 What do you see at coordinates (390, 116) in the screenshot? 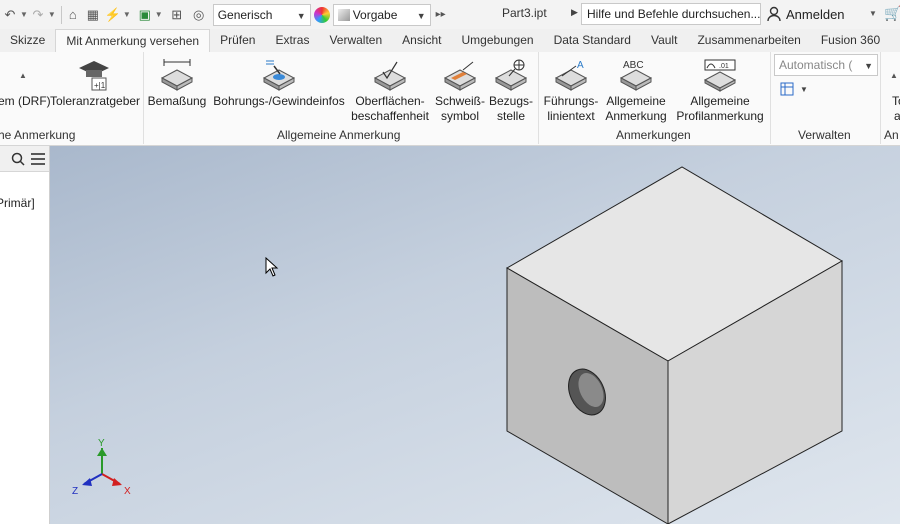
I see `oberflaeche-label-2: beschaffenheit` at bounding box center [390, 116].